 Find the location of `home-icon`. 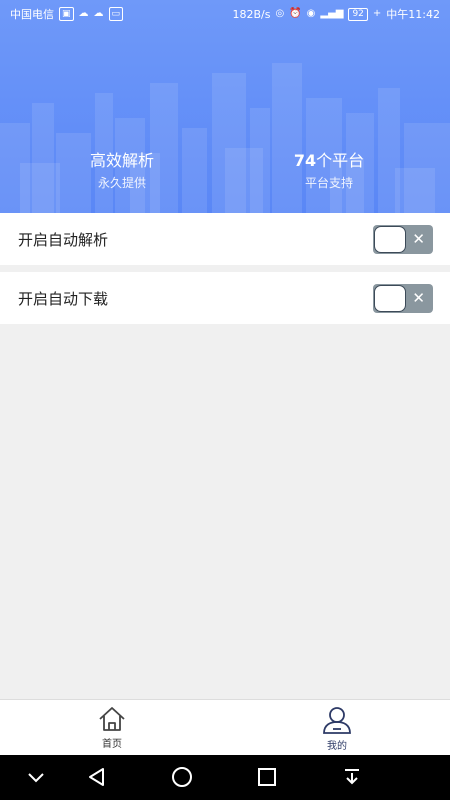

home-icon is located at coordinates (112, 719).